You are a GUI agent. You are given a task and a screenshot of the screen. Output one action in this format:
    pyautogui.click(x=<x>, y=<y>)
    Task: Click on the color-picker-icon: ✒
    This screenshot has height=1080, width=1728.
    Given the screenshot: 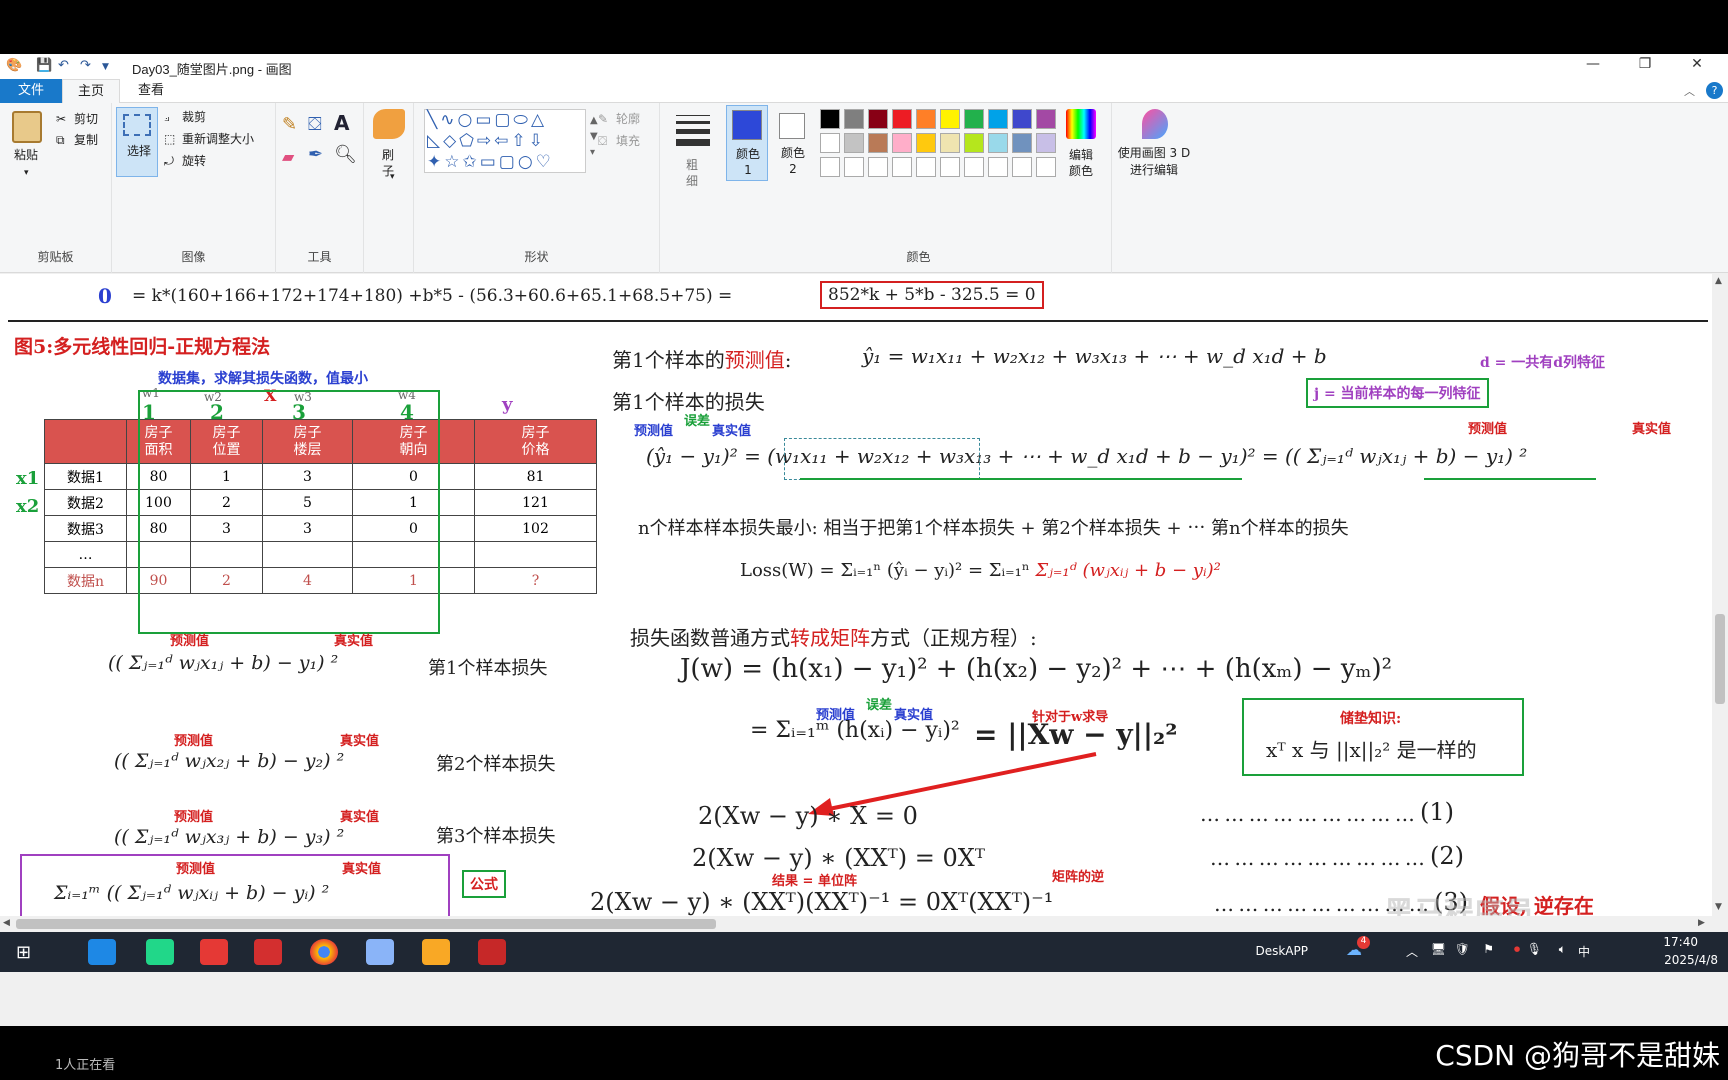 What is the action you would take?
    pyautogui.click(x=315, y=155)
    